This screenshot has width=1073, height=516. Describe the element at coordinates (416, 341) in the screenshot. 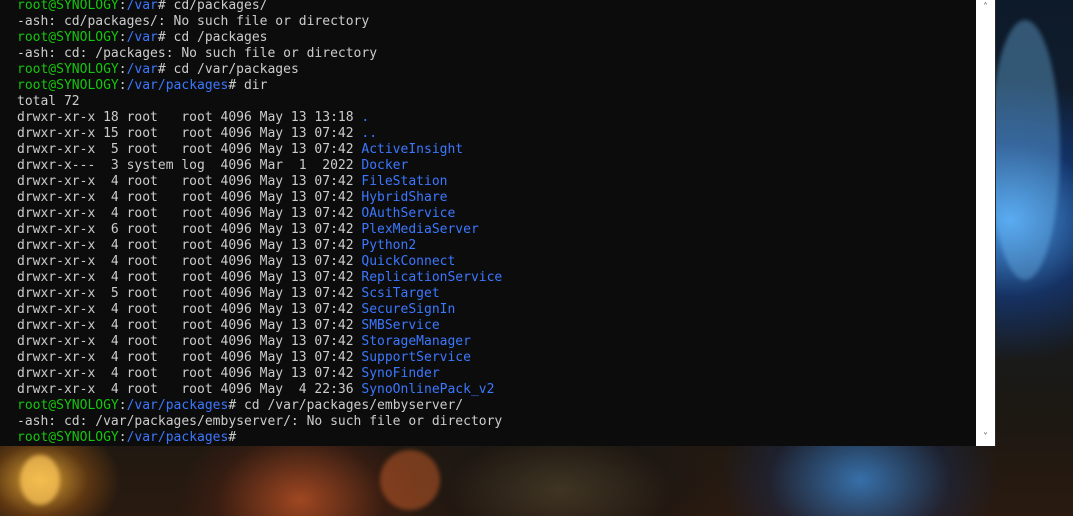

I see `directory-name: StorageManager` at that location.